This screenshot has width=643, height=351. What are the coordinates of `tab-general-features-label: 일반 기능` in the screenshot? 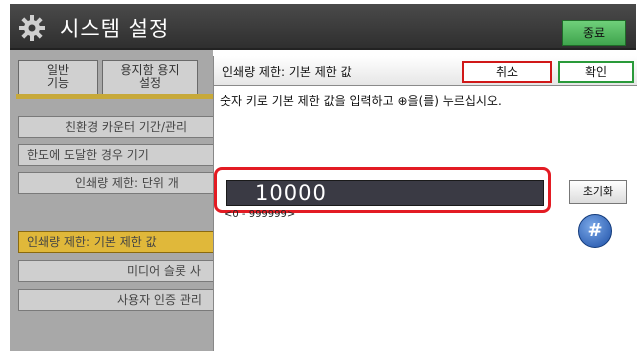 It's located at (58, 76).